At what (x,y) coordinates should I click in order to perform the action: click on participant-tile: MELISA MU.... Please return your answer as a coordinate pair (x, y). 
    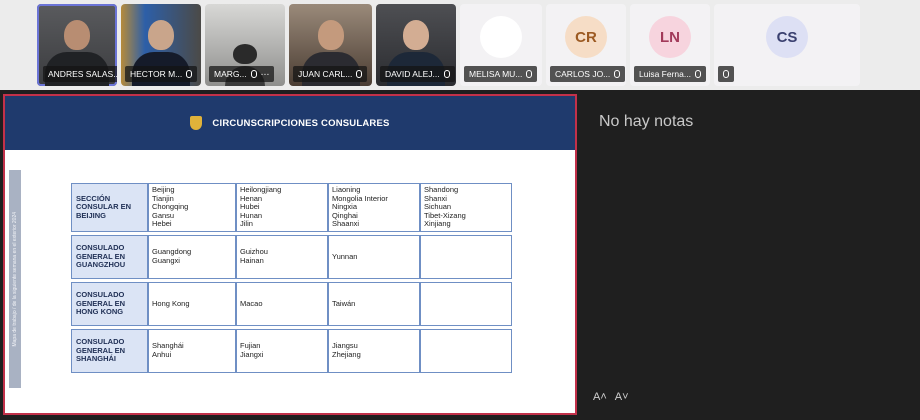
    Looking at the image, I should click on (501, 45).